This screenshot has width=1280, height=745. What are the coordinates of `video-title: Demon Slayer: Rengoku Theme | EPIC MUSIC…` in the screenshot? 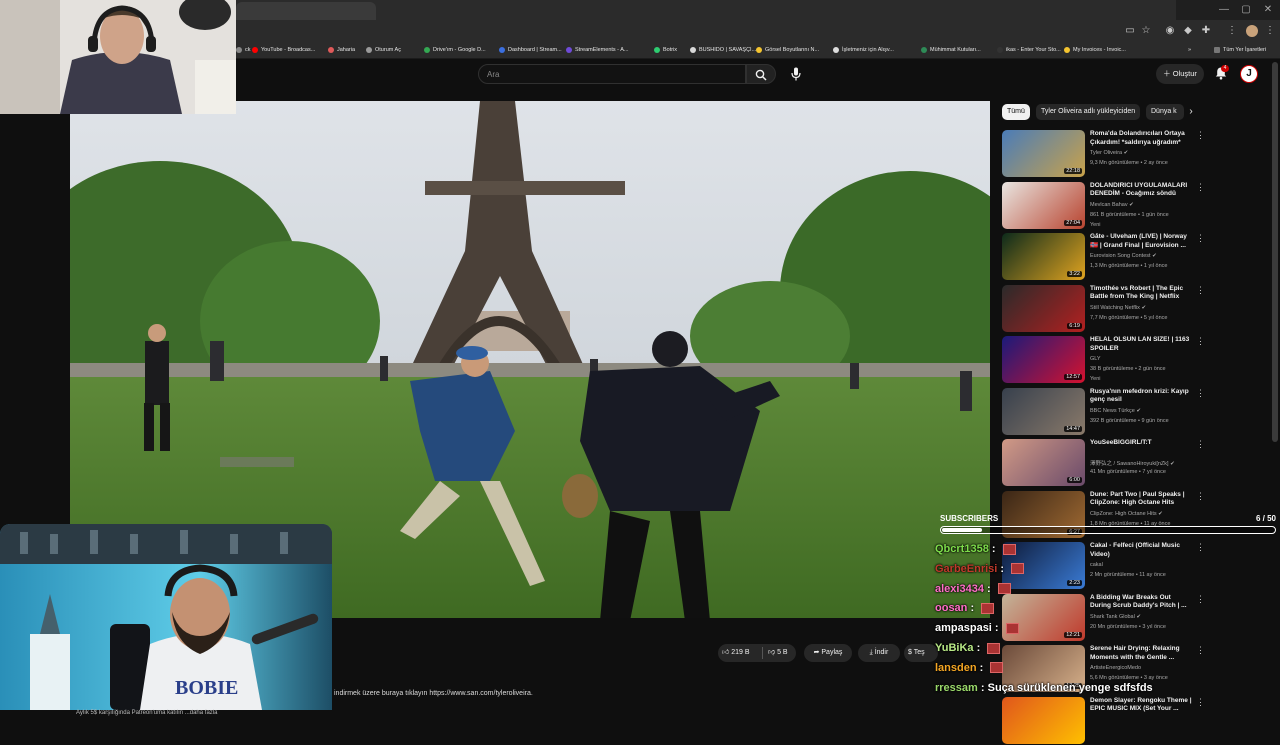 It's located at (1141, 705).